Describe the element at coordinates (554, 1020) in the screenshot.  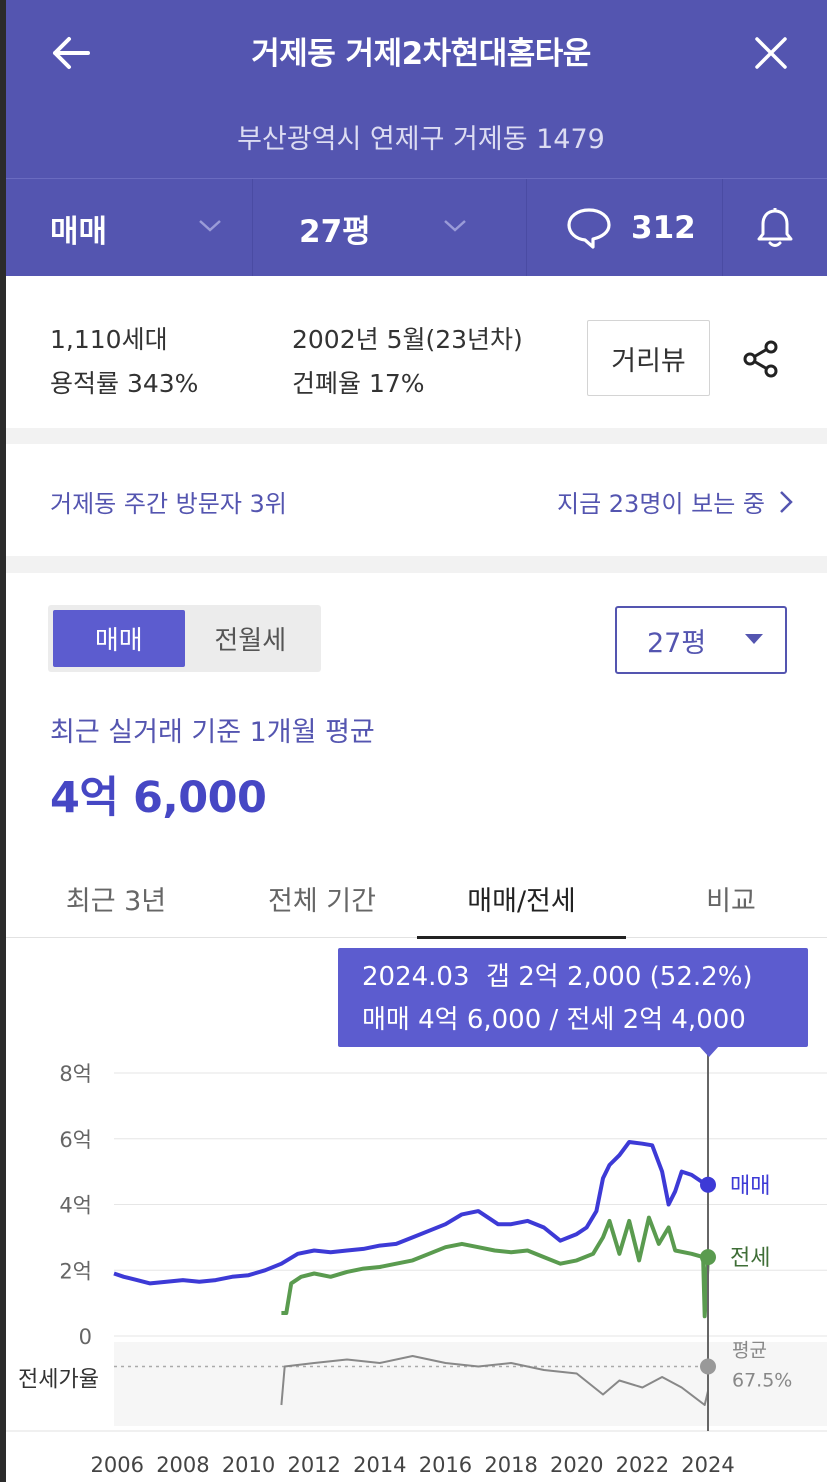
I see `tooltip-price-line: 매매 4억 6,000 / 전세 2억 4,000` at that location.